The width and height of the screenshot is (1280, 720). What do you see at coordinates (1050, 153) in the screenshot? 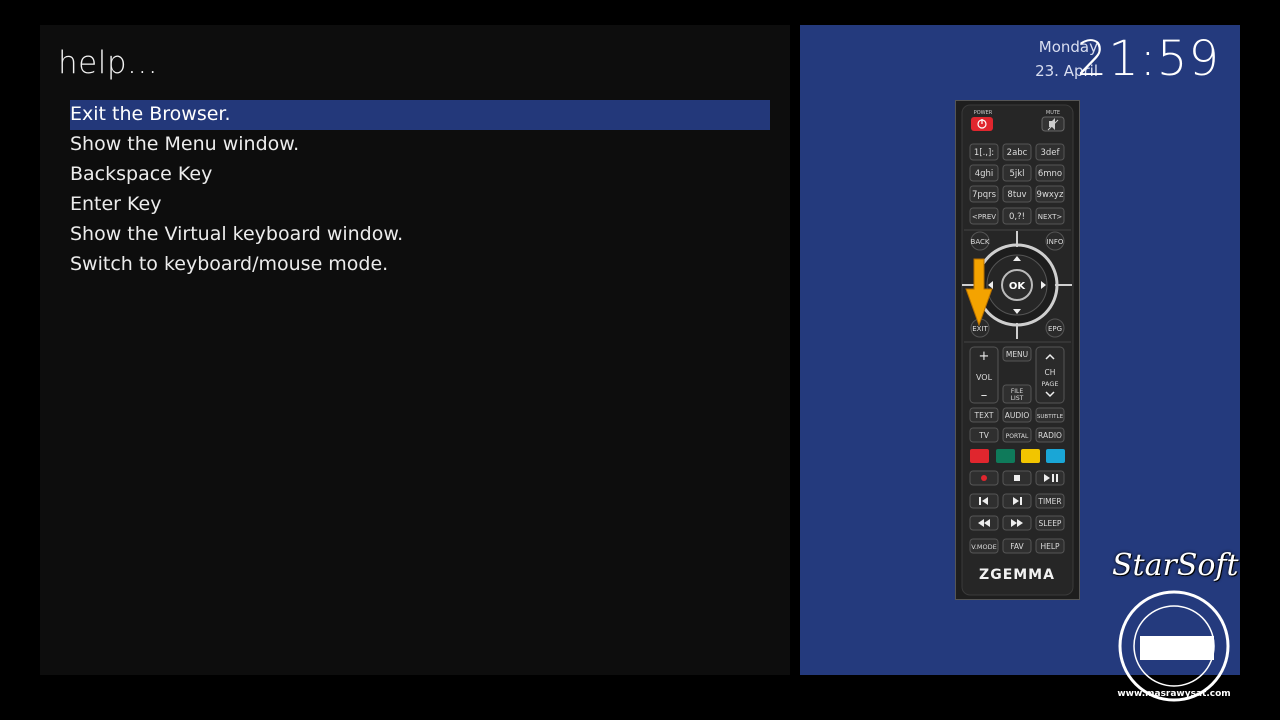
I see `key-3: 3def` at bounding box center [1050, 153].